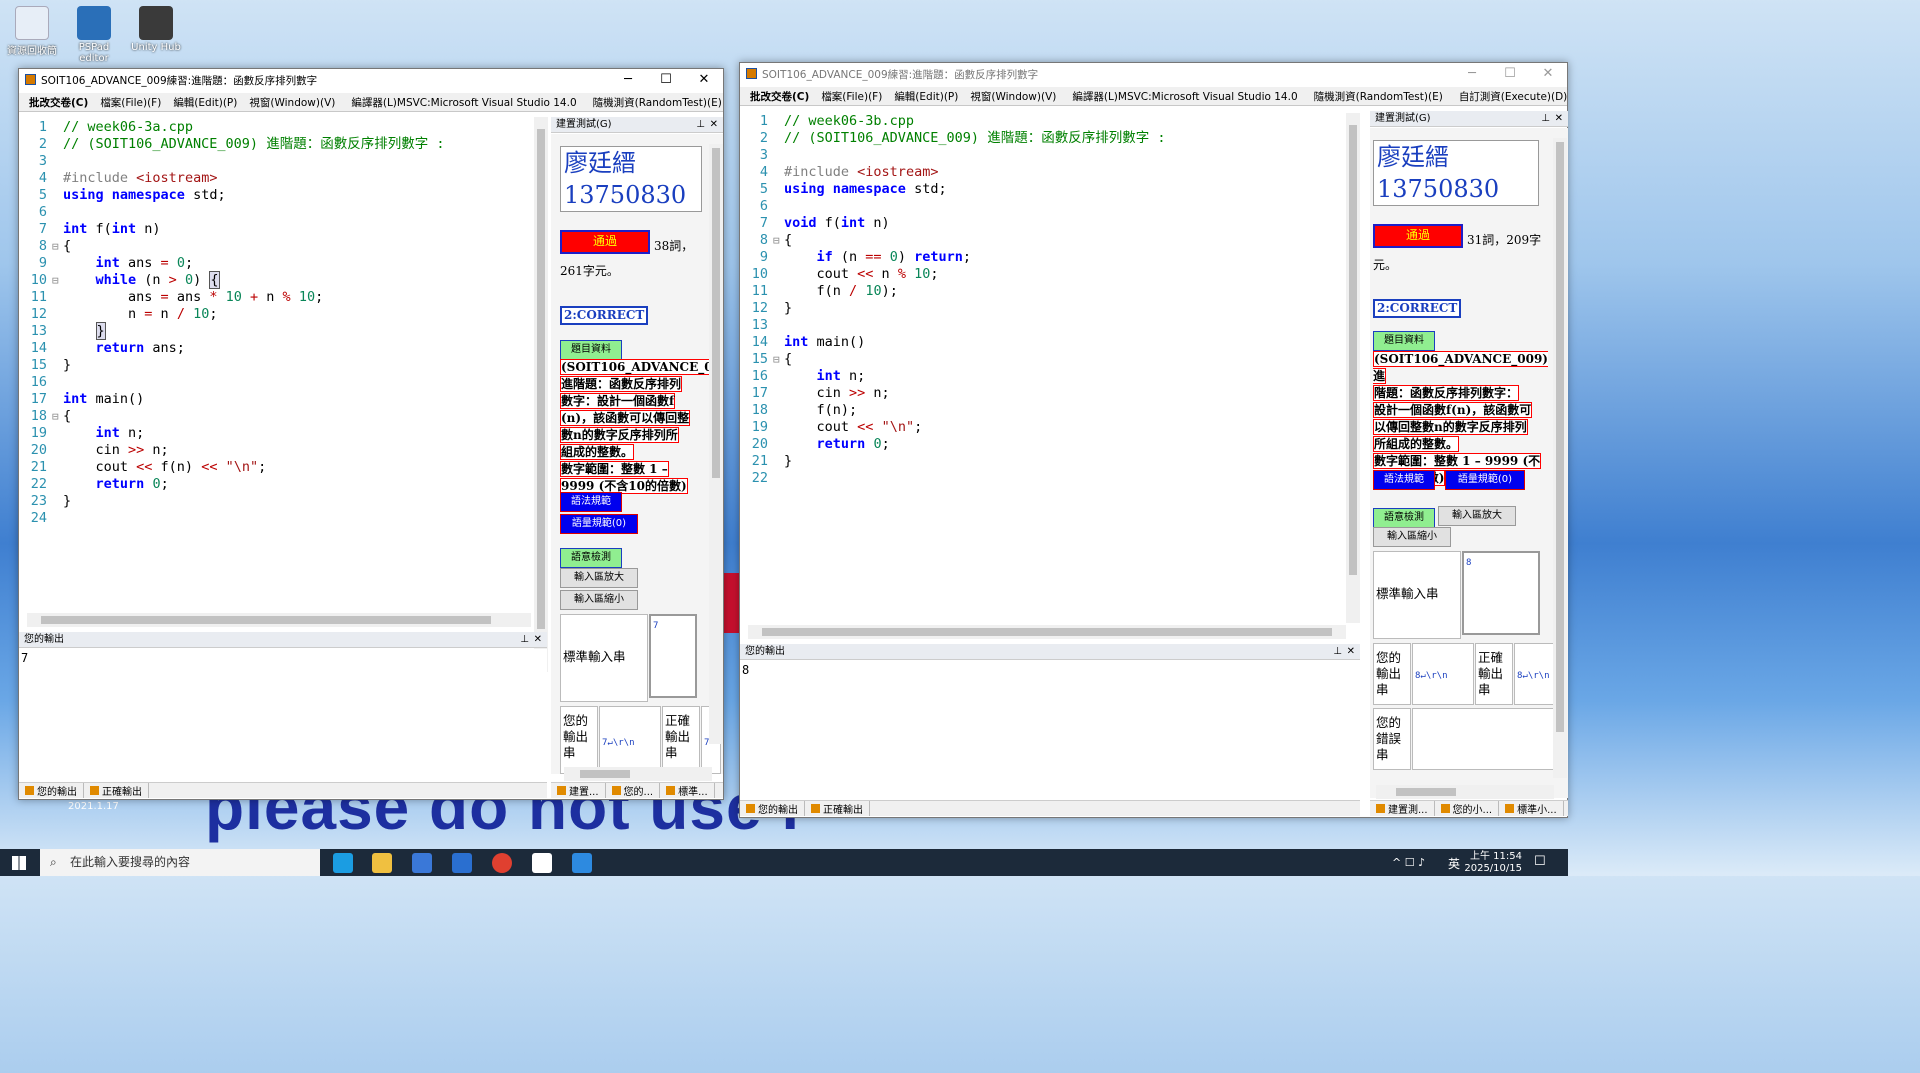 Image resolution: width=1920 pixels, height=1073 pixels. I want to click on edge-icon, so click(343, 863).